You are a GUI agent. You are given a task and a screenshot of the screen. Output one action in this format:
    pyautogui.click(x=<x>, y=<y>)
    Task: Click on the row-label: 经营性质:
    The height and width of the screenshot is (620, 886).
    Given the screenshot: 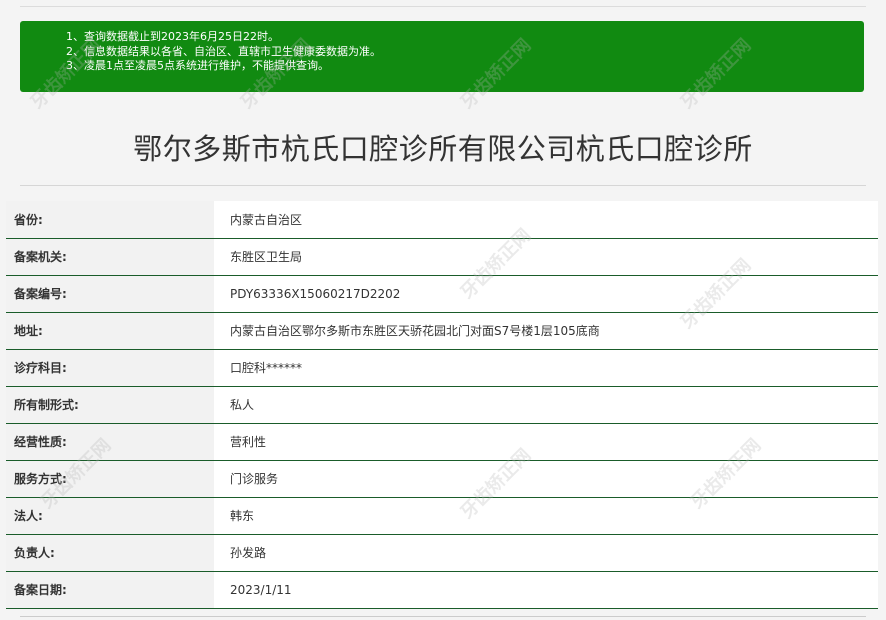 What is the action you would take?
    pyautogui.click(x=110, y=442)
    